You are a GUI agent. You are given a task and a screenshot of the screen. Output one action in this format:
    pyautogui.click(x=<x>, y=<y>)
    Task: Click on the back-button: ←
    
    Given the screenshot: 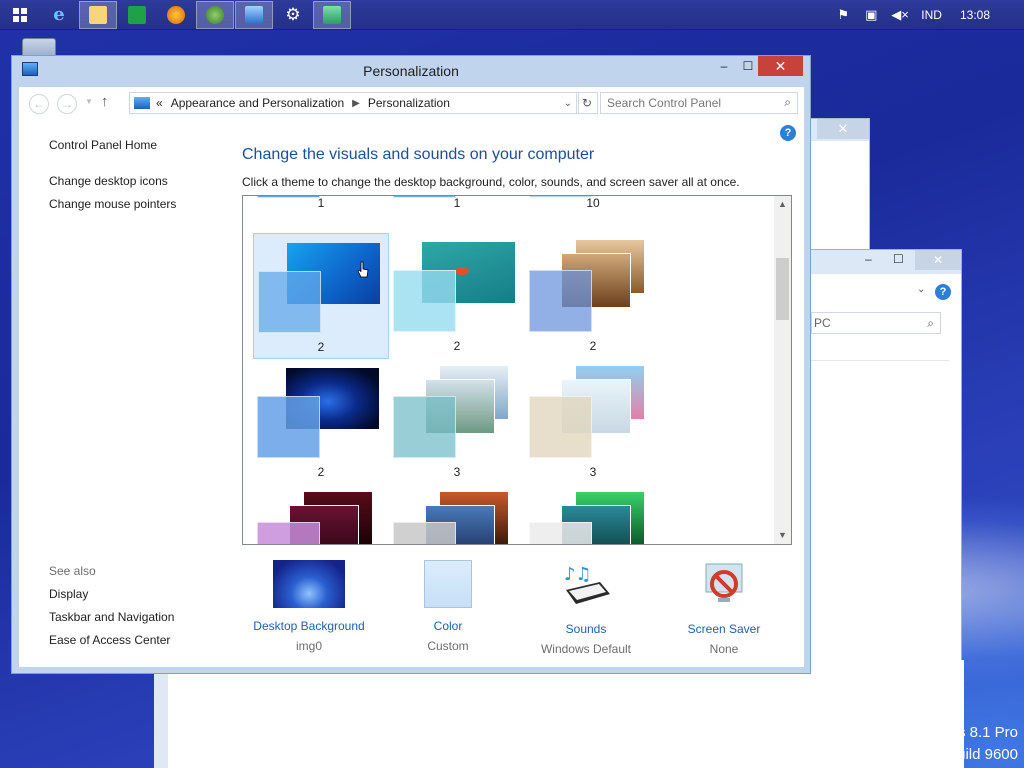 What is the action you would take?
    pyautogui.click(x=39, y=104)
    